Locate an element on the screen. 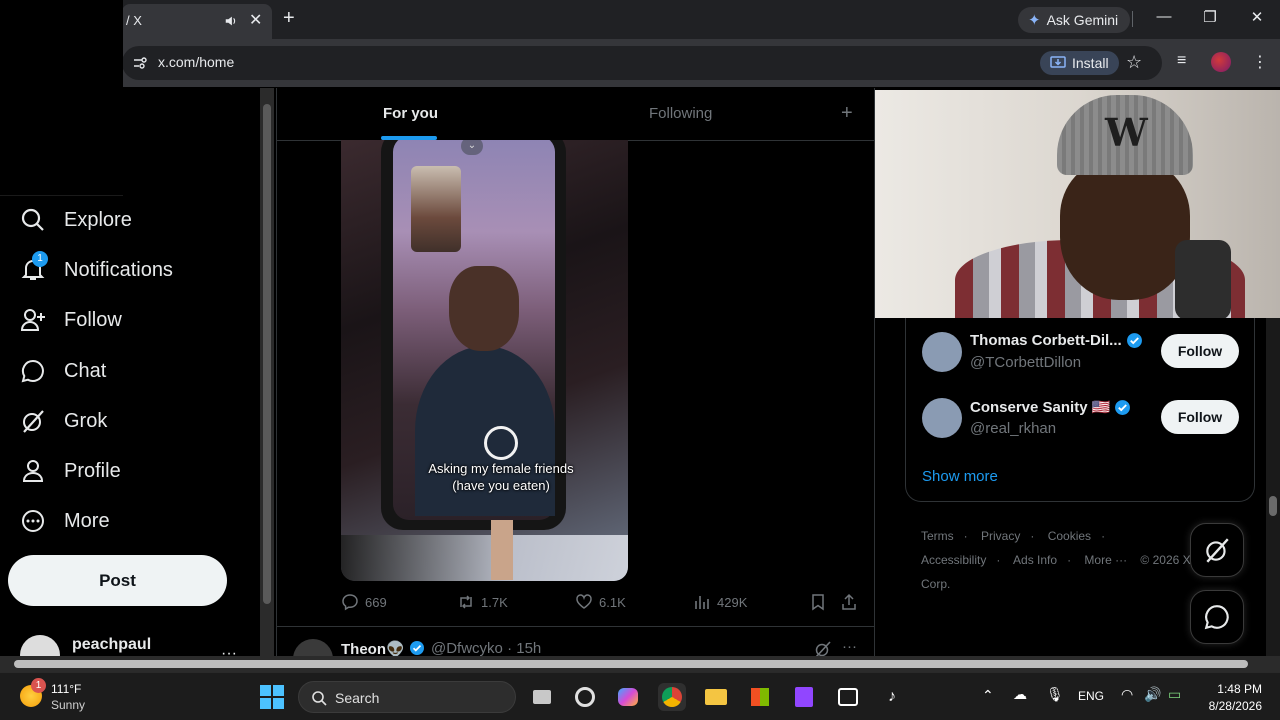 The image size is (1280, 720). nav-explore-label: Explore is located at coordinates (98, 219).